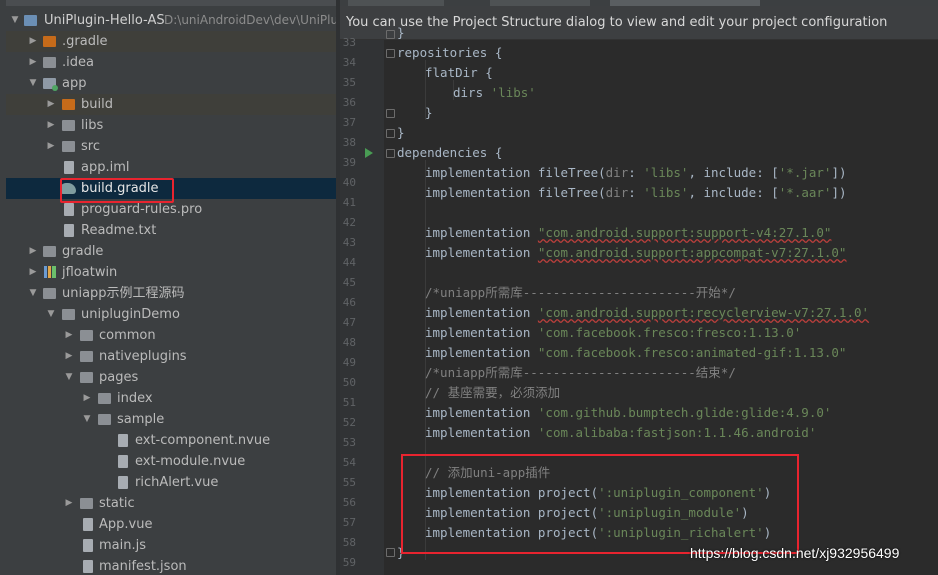 Image resolution: width=938 pixels, height=575 pixels. What do you see at coordinates (580, 292) in the screenshot?
I see `code-line-46: /*uniapp所需库-----------------------开始*/` at bounding box center [580, 292].